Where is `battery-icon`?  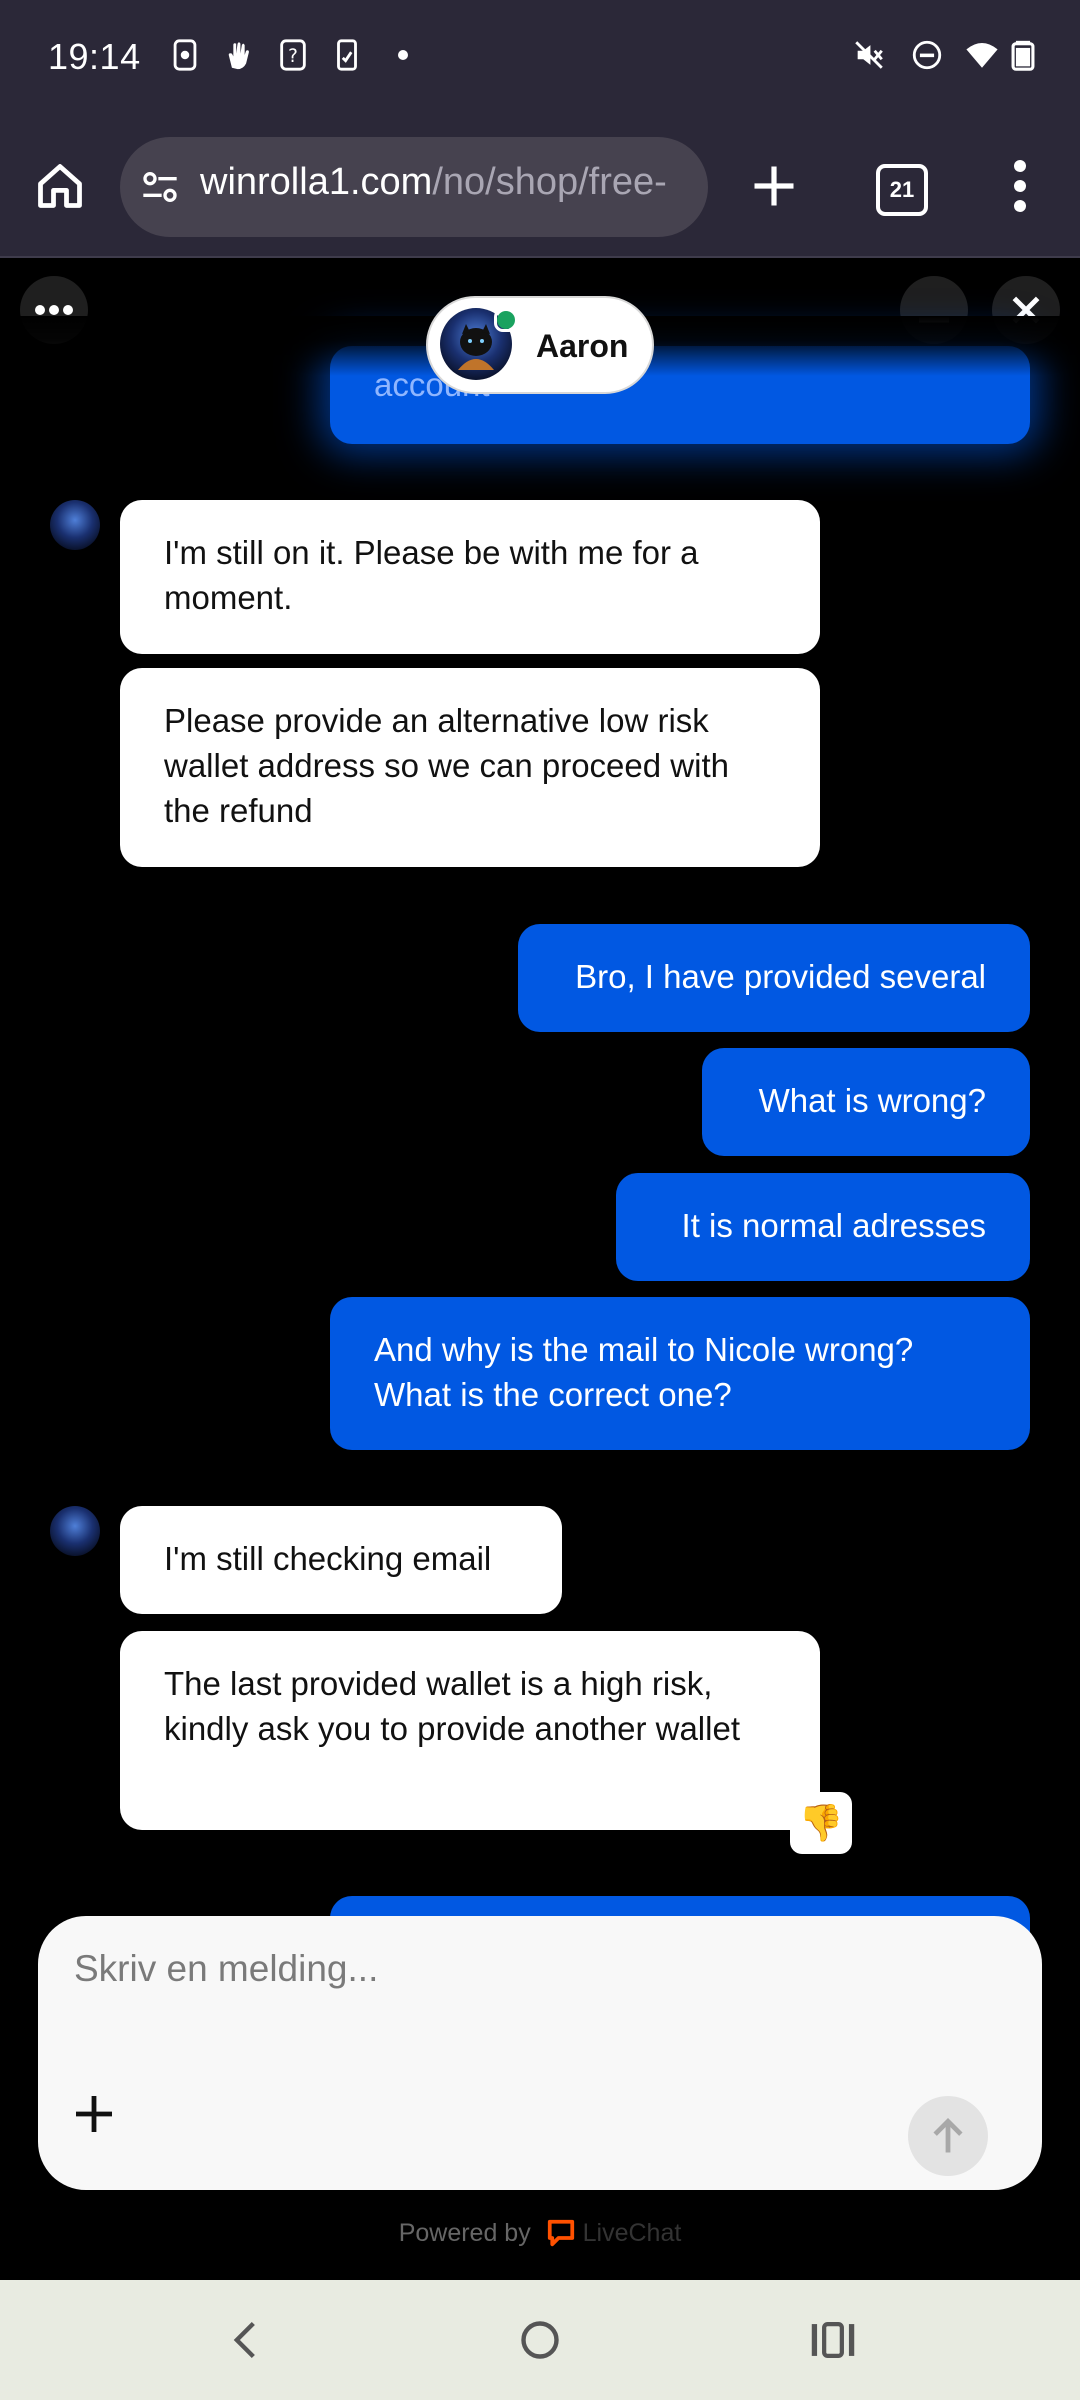
battery-icon is located at coordinates (1023, 55).